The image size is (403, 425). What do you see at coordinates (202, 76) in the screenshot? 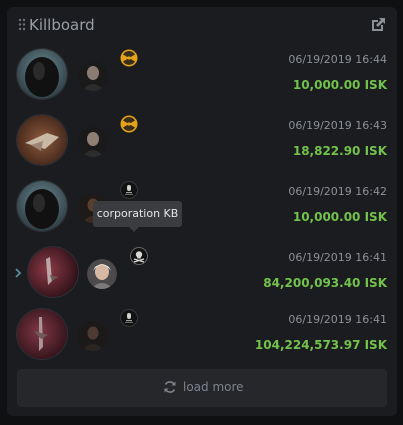
I see `kill-row: 06/19/2019 16:44 10,000.00 ISK` at bounding box center [202, 76].